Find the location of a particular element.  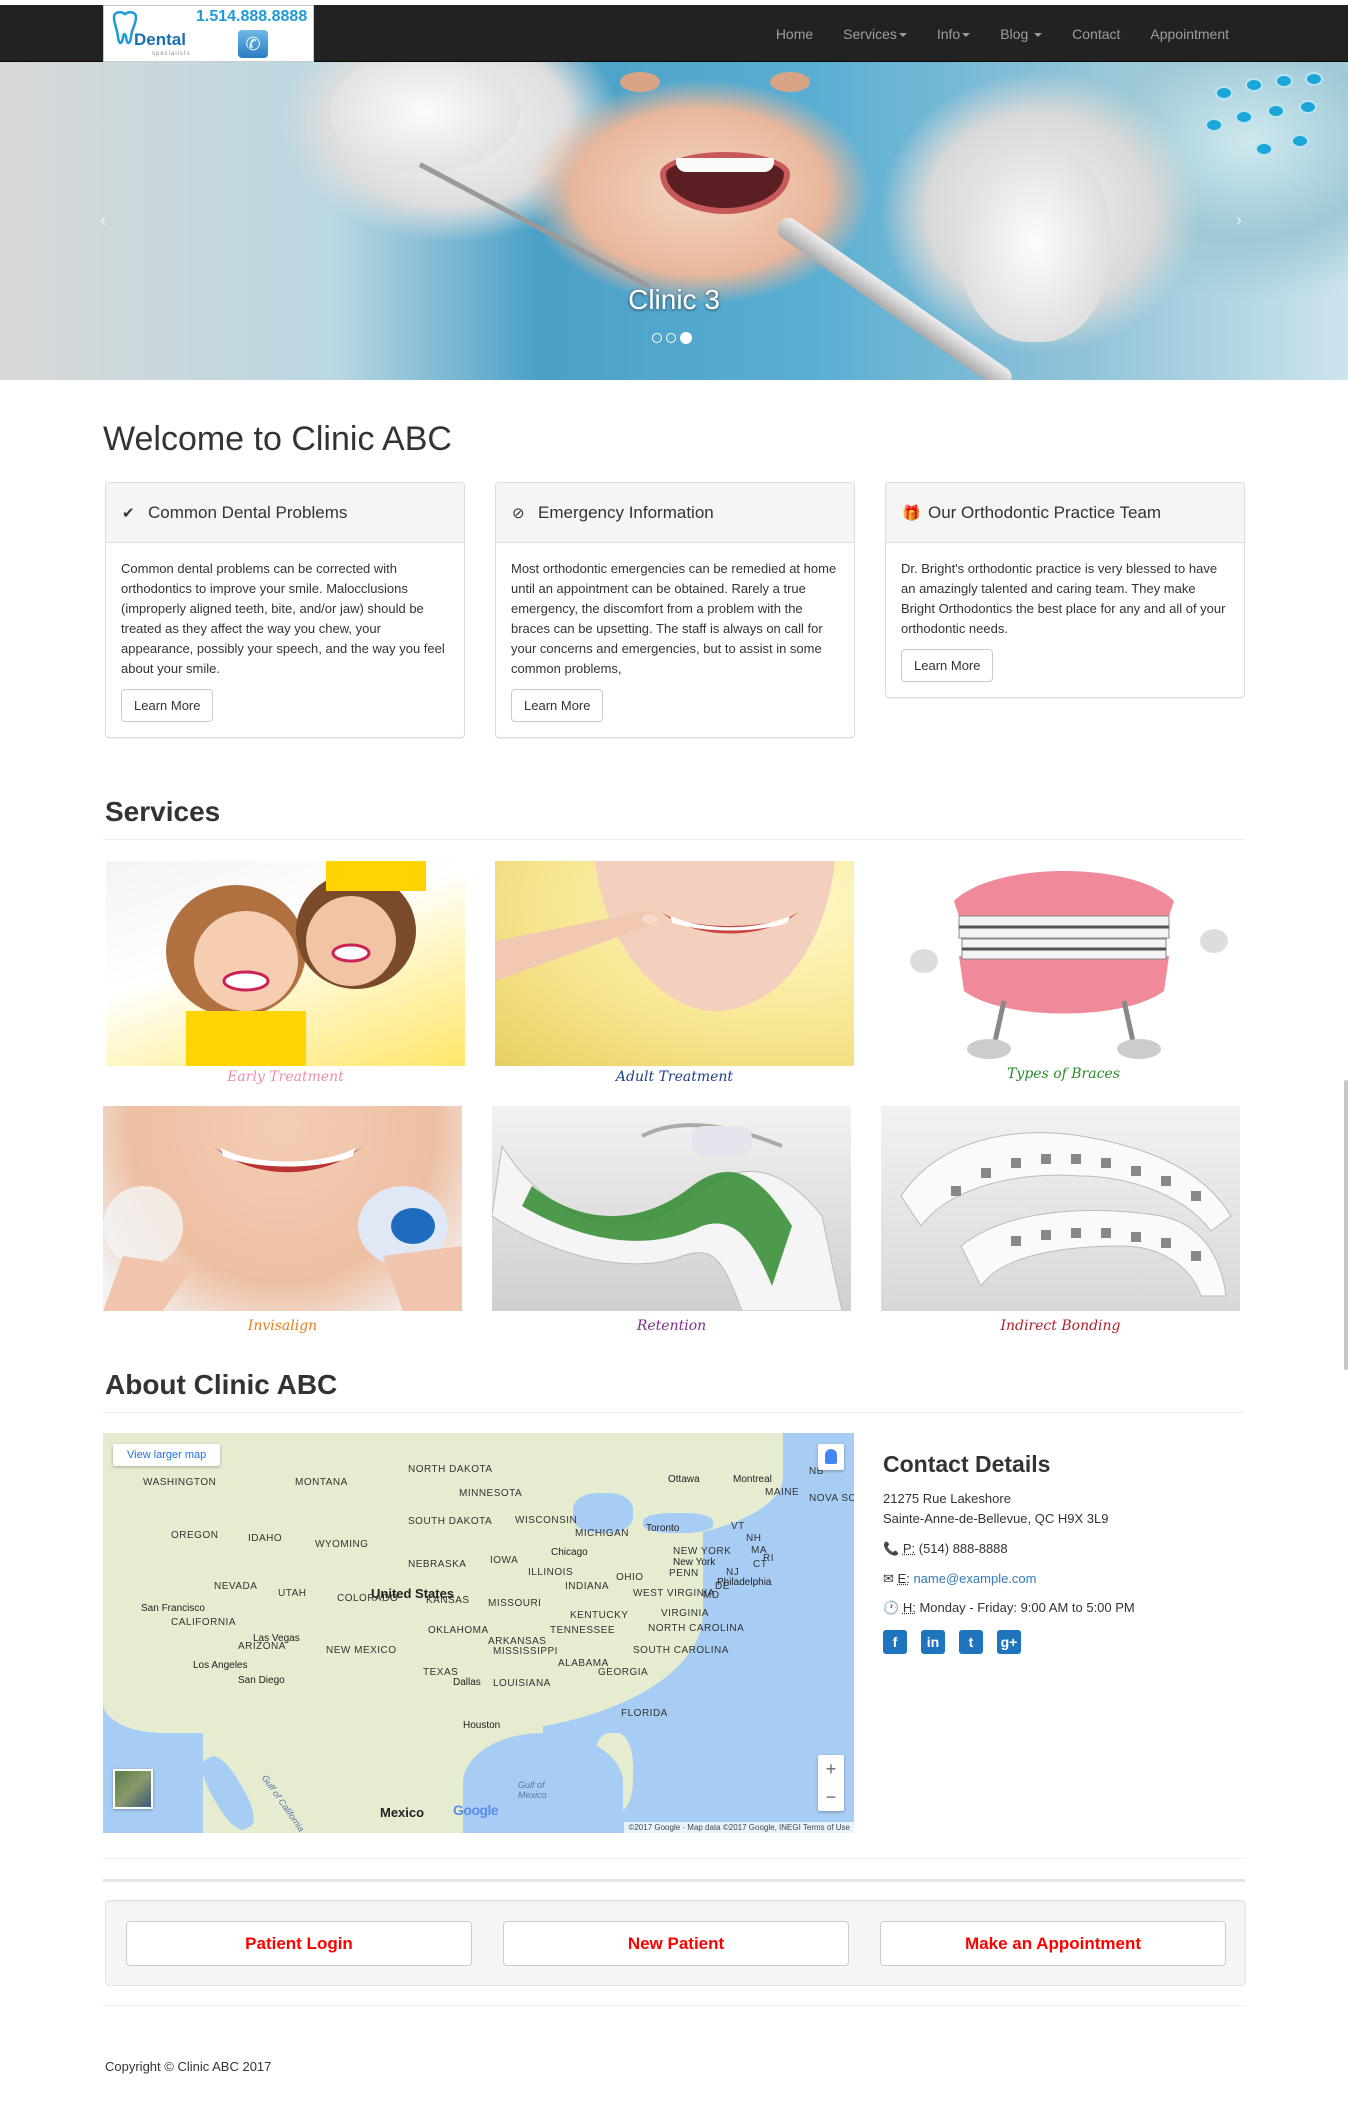

map-state-label: WYOMING is located at coordinates (342, 1544).